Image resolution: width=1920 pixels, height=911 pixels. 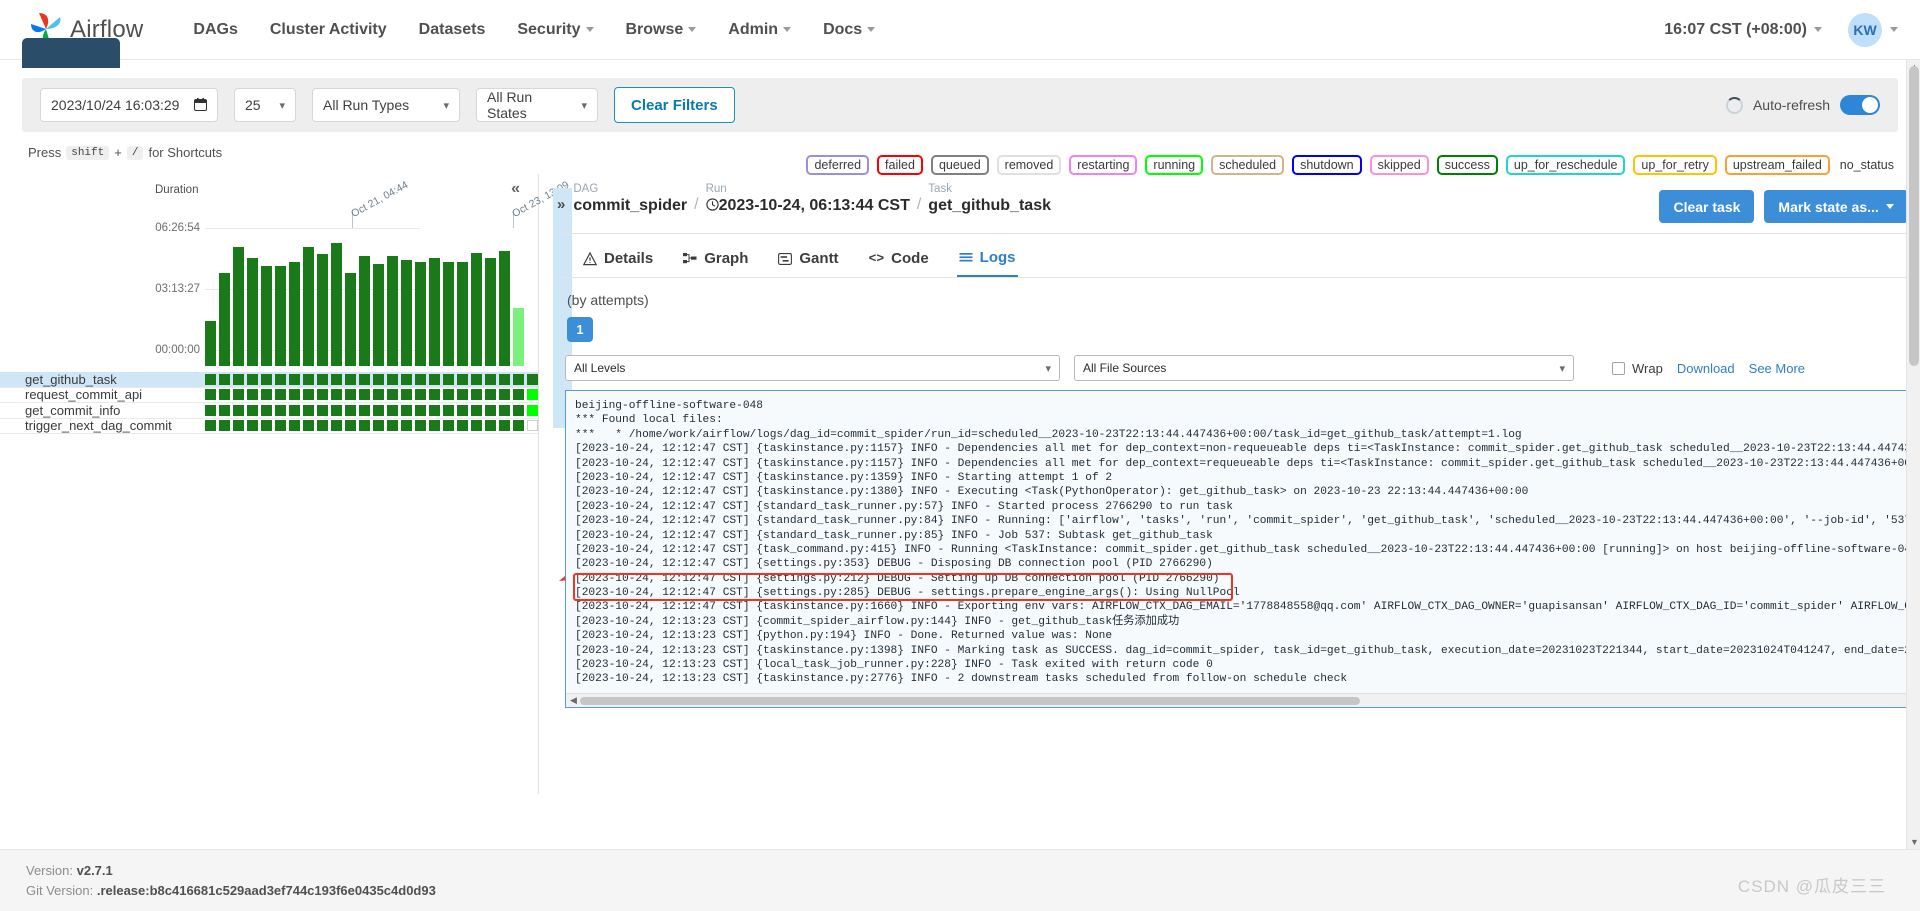 I want to click on nav-link-browse: Browse, so click(x=661, y=30).